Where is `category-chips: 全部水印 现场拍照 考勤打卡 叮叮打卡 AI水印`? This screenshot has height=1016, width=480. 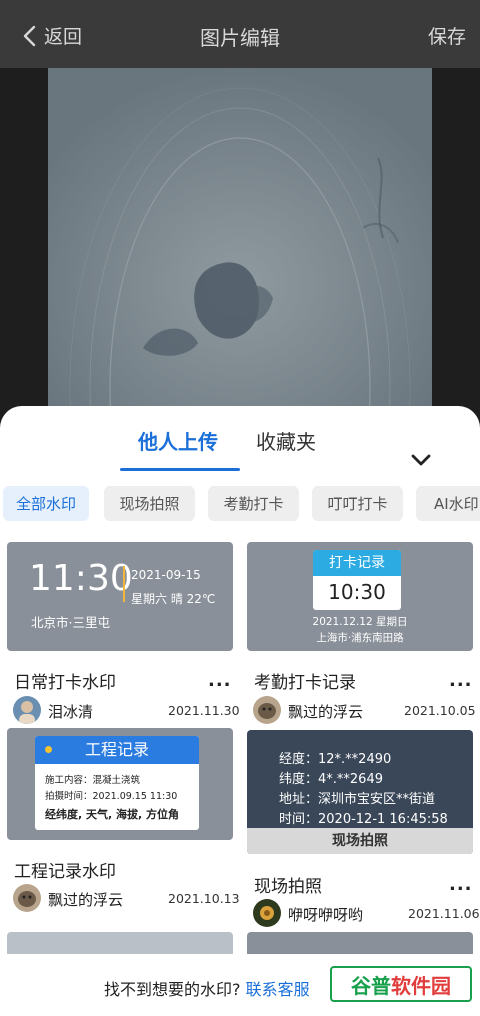 category-chips: 全部水印 现场拍照 考勤打卡 叮叮打卡 AI水印 is located at coordinates (240, 504).